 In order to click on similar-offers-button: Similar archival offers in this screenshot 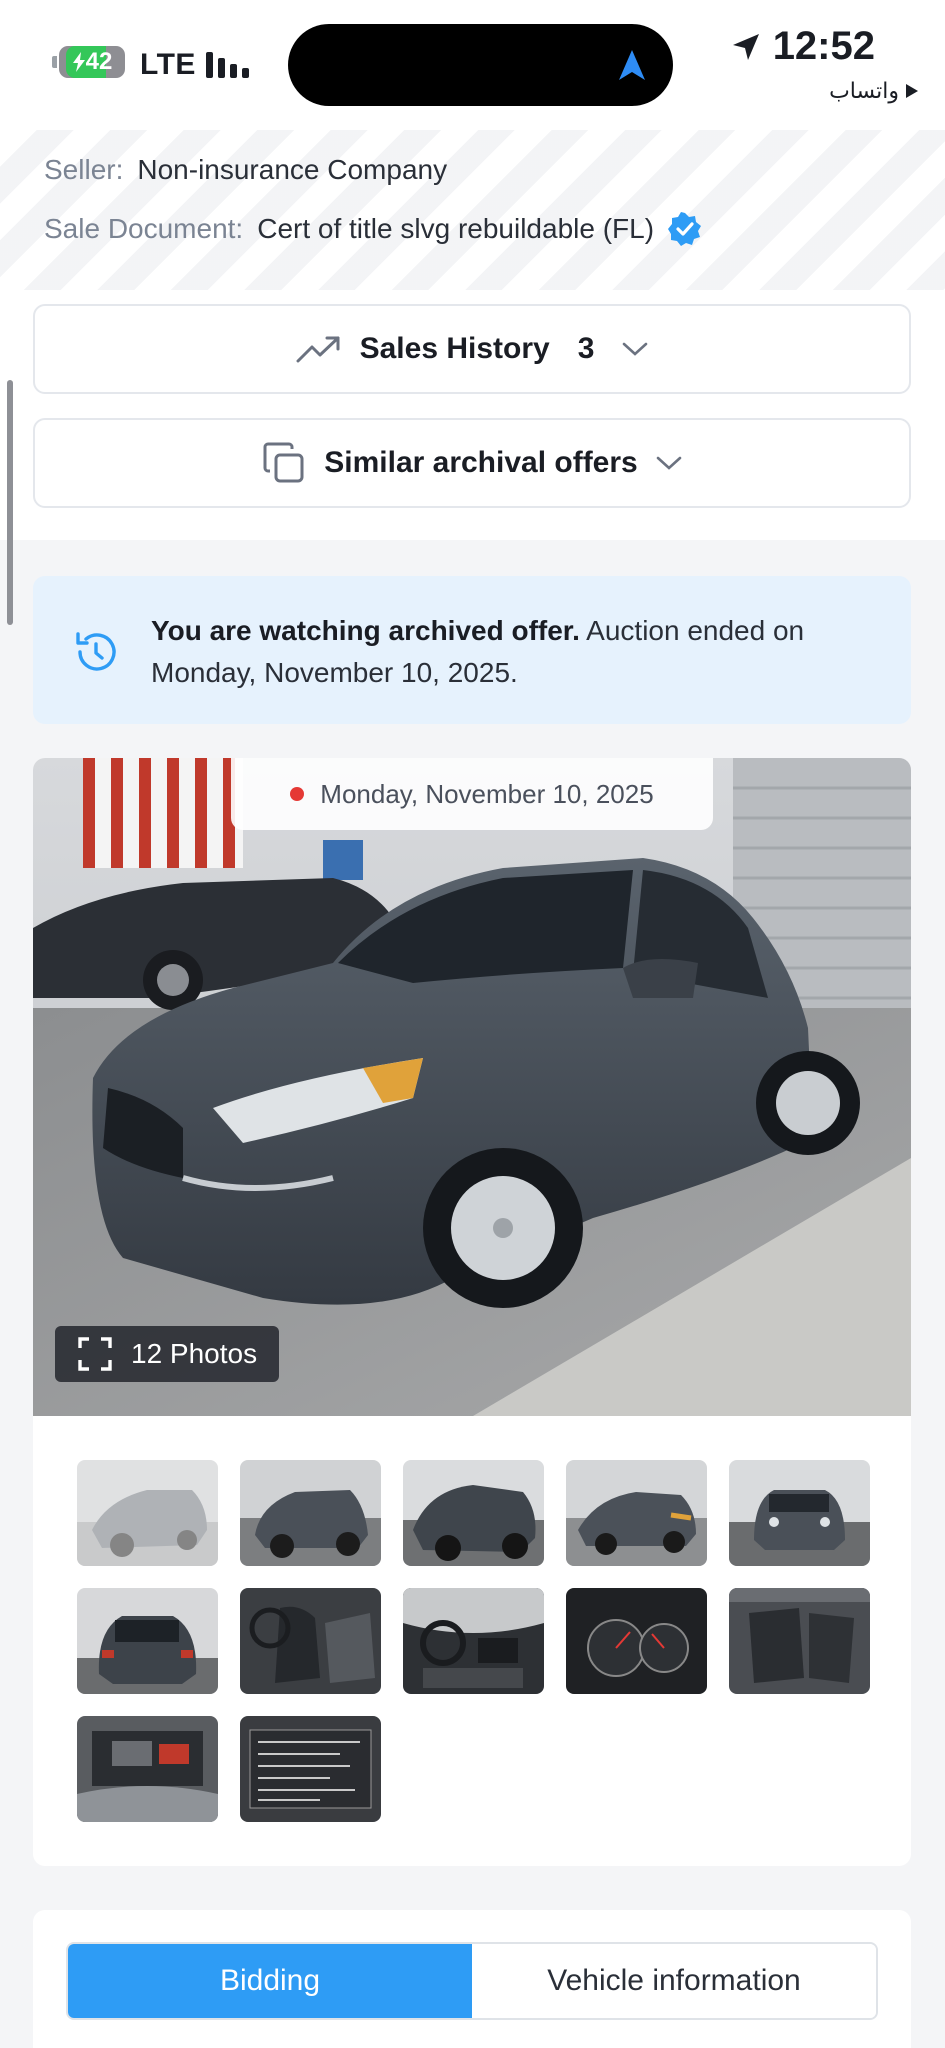, I will do `click(472, 463)`.